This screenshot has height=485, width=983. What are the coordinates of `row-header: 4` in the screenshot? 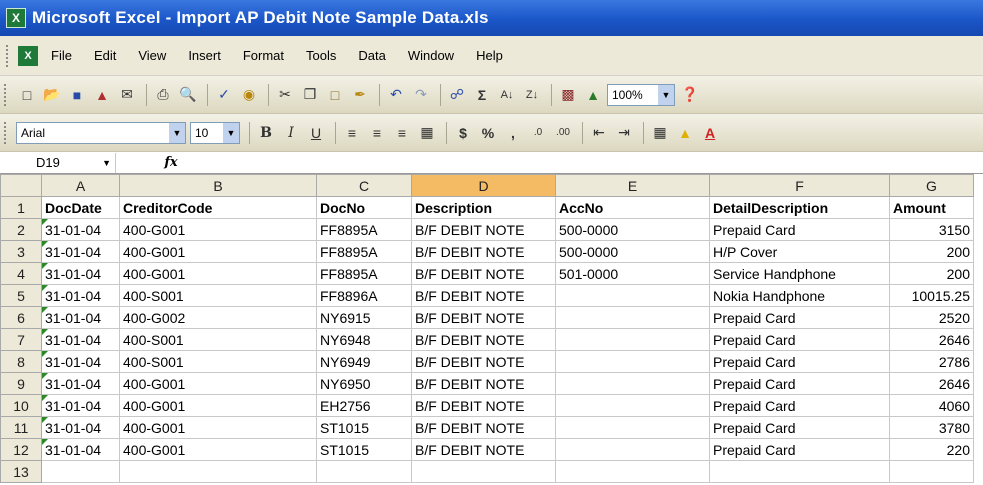 It's located at (21, 273).